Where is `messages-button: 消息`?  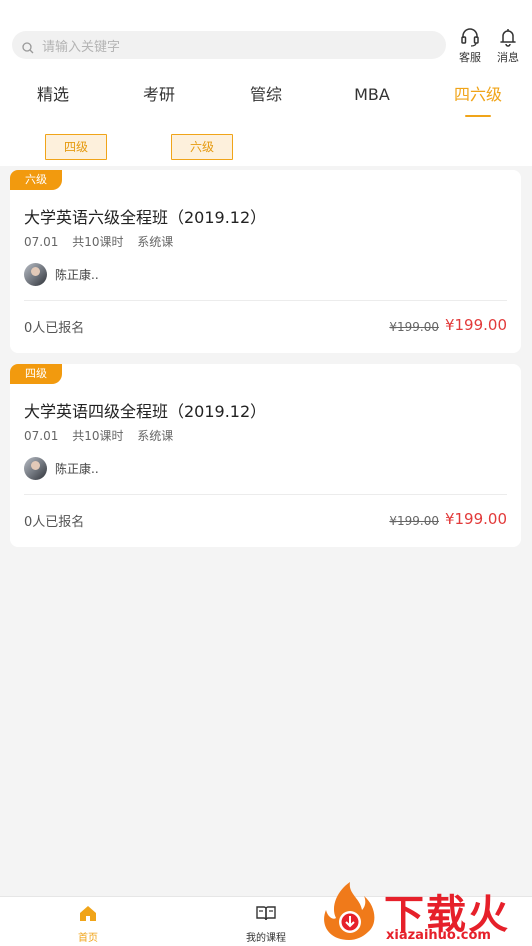 messages-button: 消息 is located at coordinates (508, 45).